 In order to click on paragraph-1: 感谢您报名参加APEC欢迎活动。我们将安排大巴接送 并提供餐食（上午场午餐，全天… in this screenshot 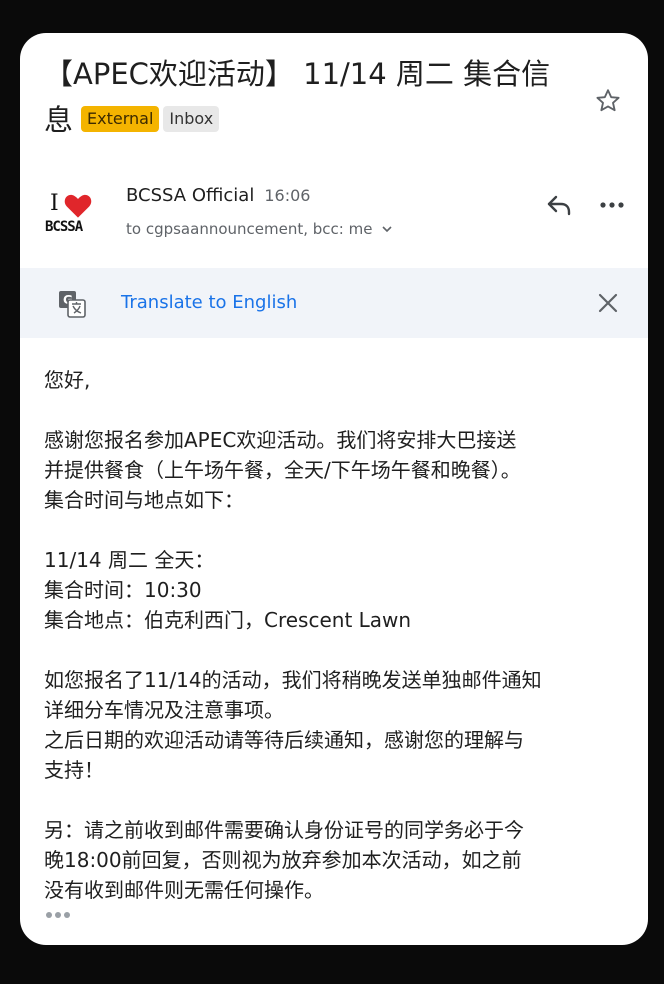, I will do `click(339, 470)`.